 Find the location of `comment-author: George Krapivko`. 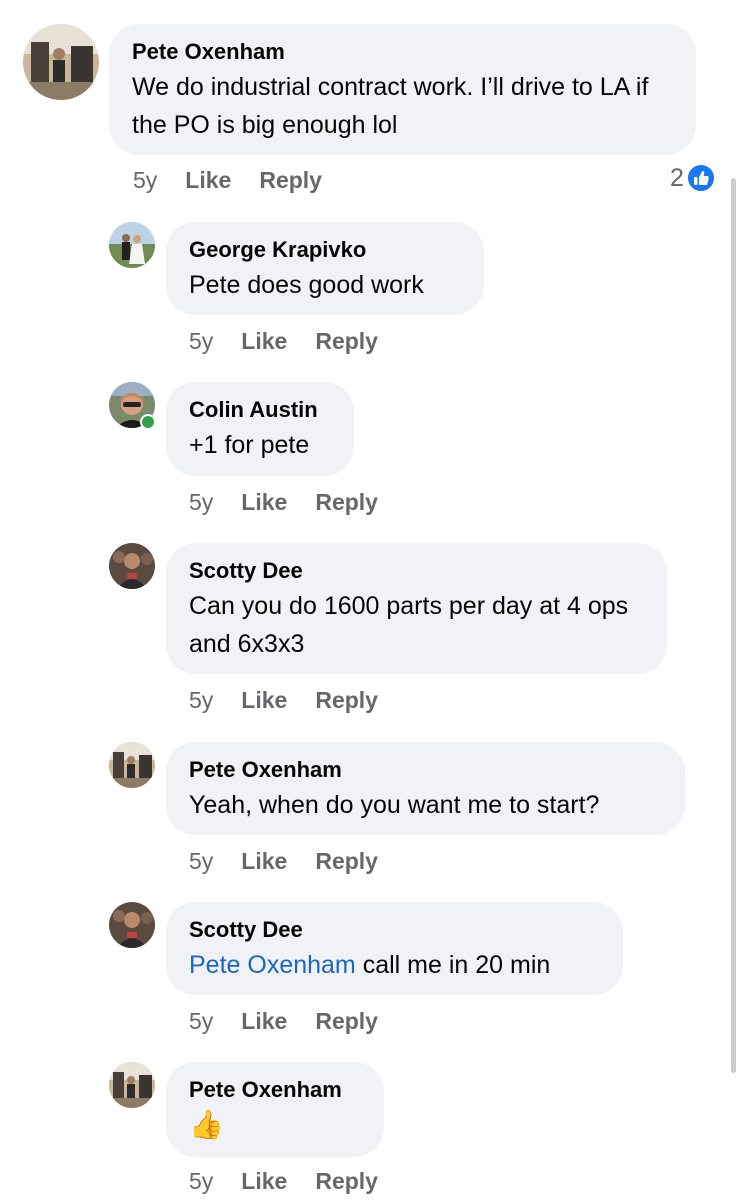

comment-author: George Krapivko is located at coordinates (325, 250).